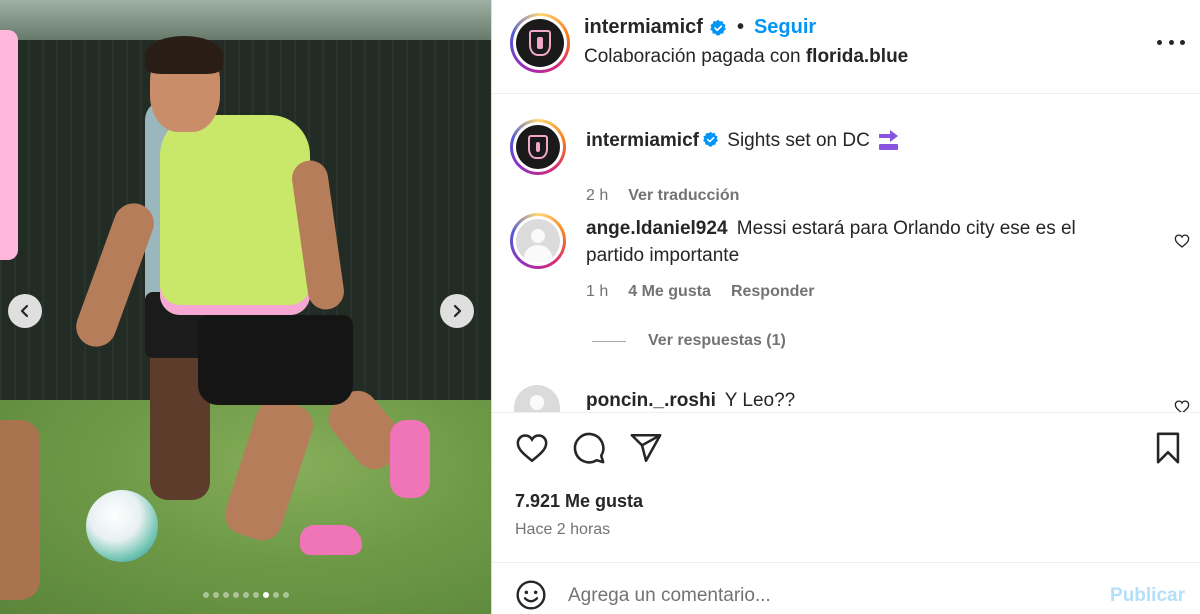 Image resolution: width=1200 pixels, height=614 pixels. I want to click on caption-username: intermiamicf, so click(642, 140).